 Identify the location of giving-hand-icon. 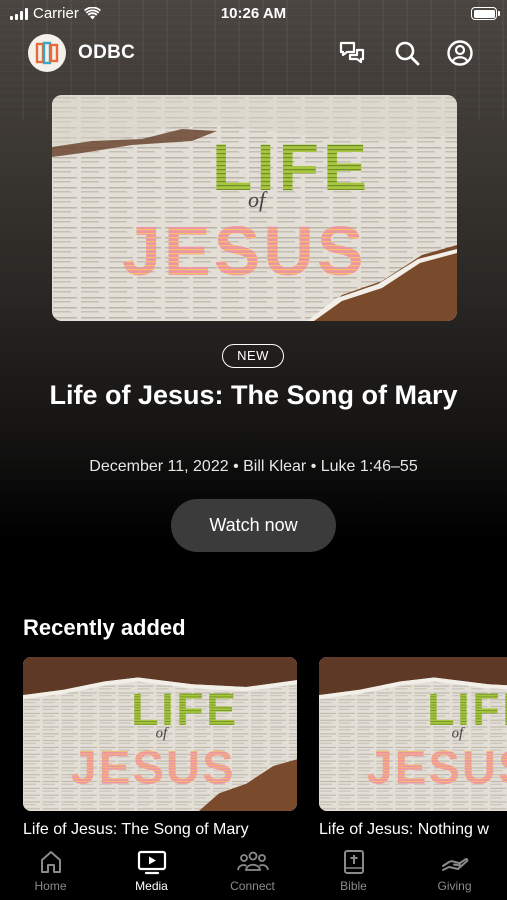
(454, 864).